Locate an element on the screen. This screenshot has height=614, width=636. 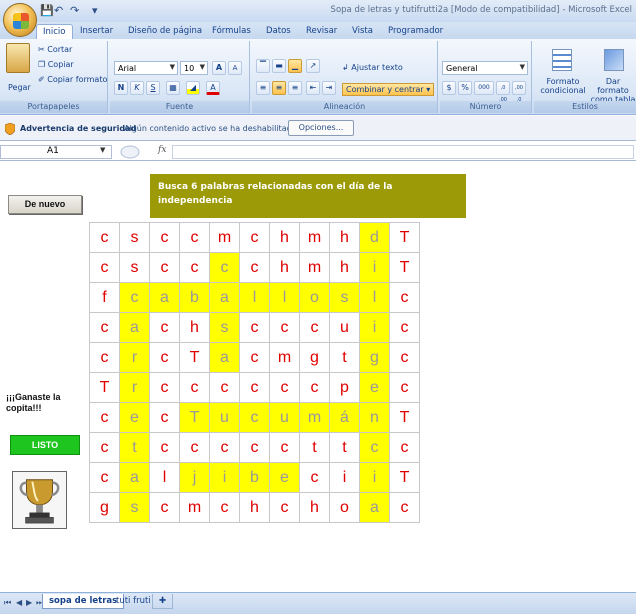
orientation-button: ↗ is located at coordinates (313, 66).